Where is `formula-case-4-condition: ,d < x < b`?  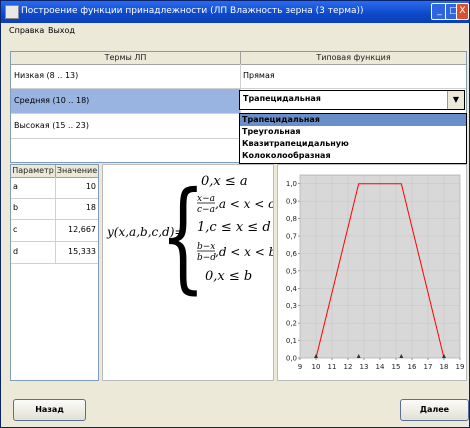
formula-case-4-condition: ,d < x < b is located at coordinates (244, 252).